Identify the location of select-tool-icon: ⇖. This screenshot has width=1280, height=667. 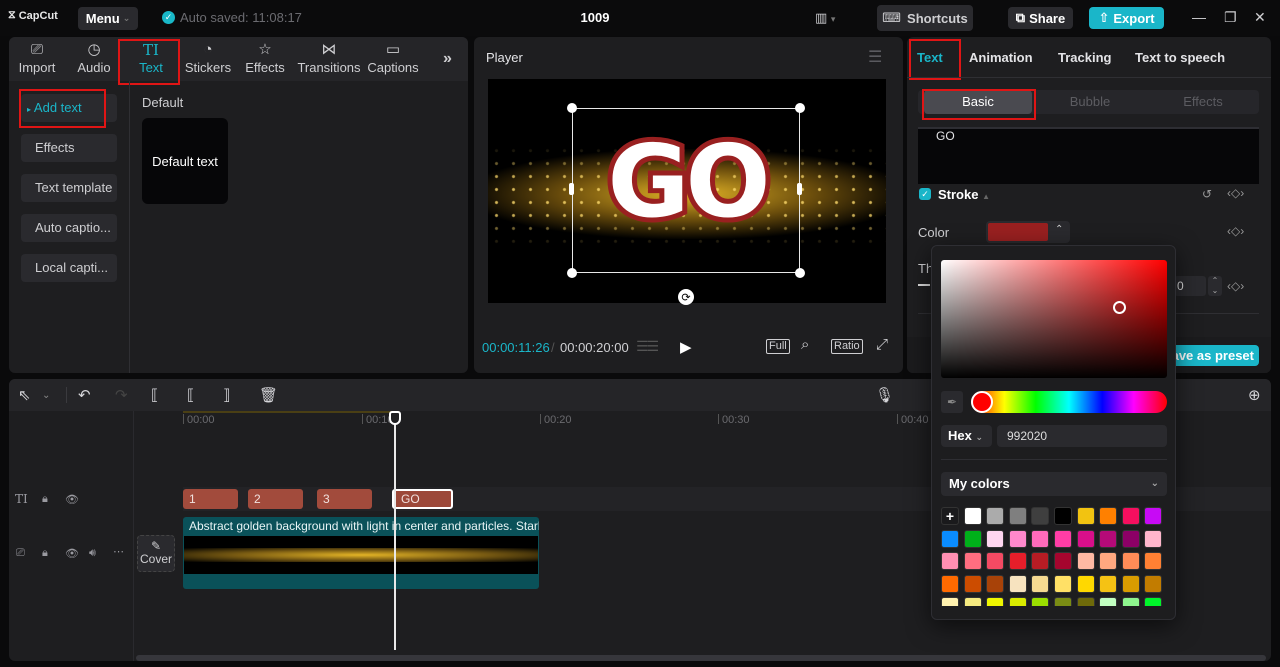
(24, 395).